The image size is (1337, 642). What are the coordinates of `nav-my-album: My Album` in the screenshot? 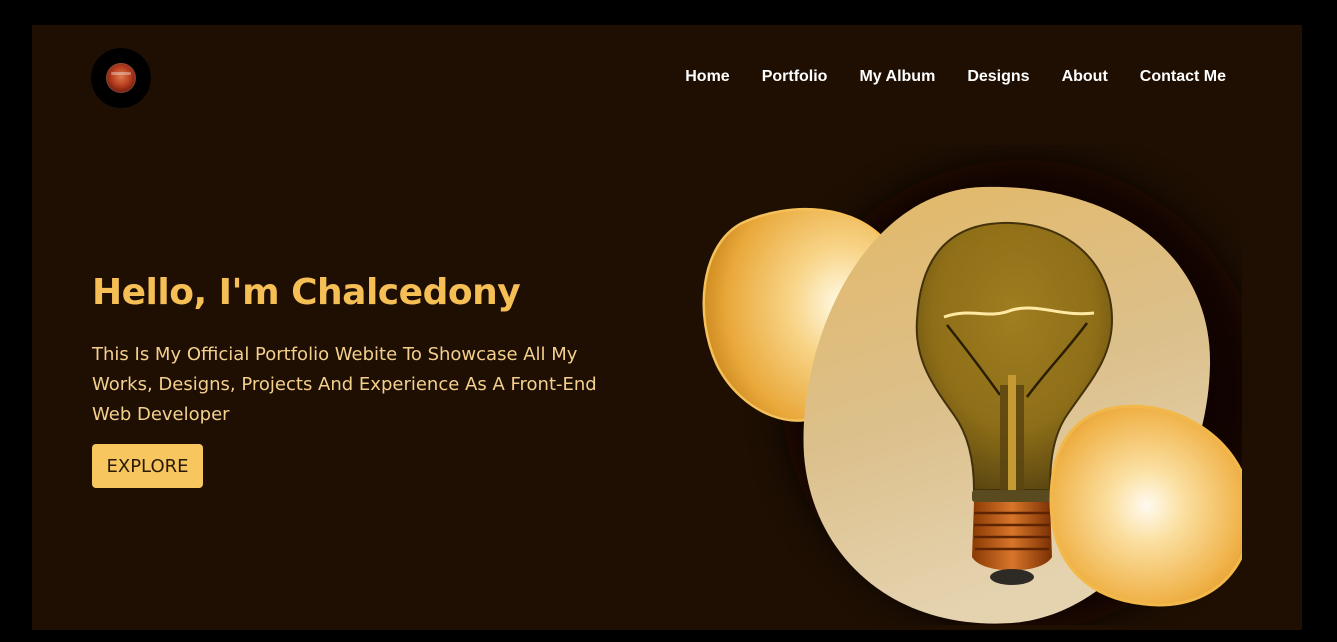 It's located at (897, 77).